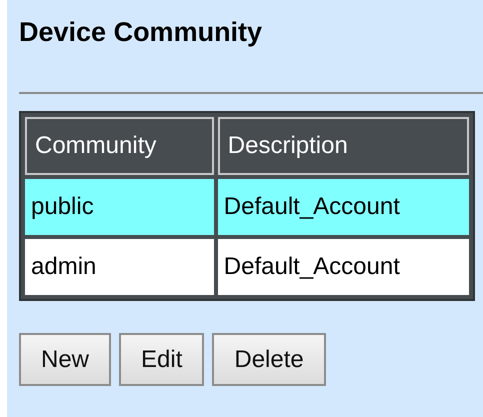  What do you see at coordinates (119, 146) in the screenshot?
I see `column-header: Community` at bounding box center [119, 146].